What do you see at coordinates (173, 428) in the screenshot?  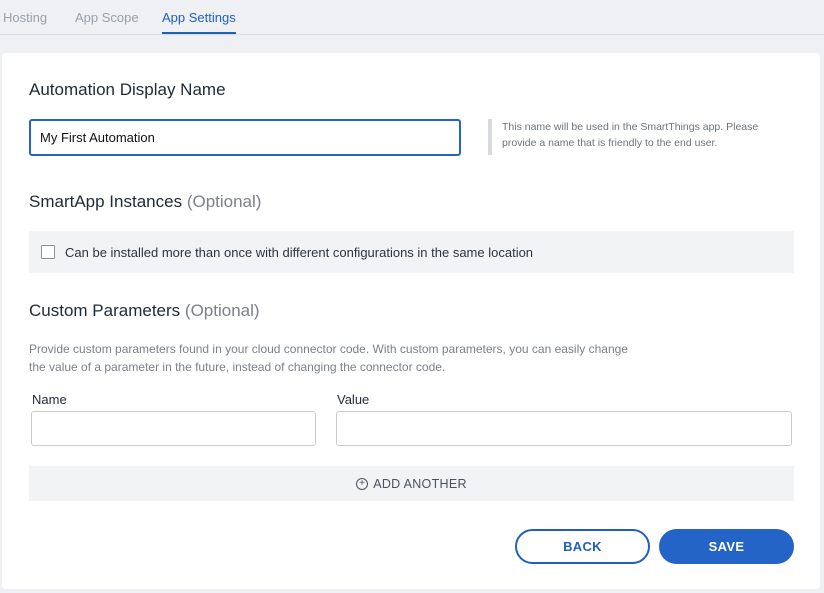 I see `param-name-input` at bounding box center [173, 428].